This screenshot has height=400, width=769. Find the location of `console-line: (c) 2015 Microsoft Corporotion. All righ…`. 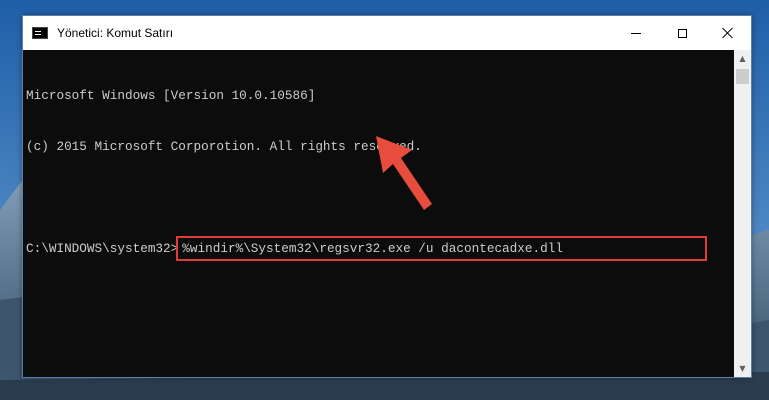

console-line: (c) 2015 Microsoft Corporotion. All righ… is located at coordinates (224, 146).